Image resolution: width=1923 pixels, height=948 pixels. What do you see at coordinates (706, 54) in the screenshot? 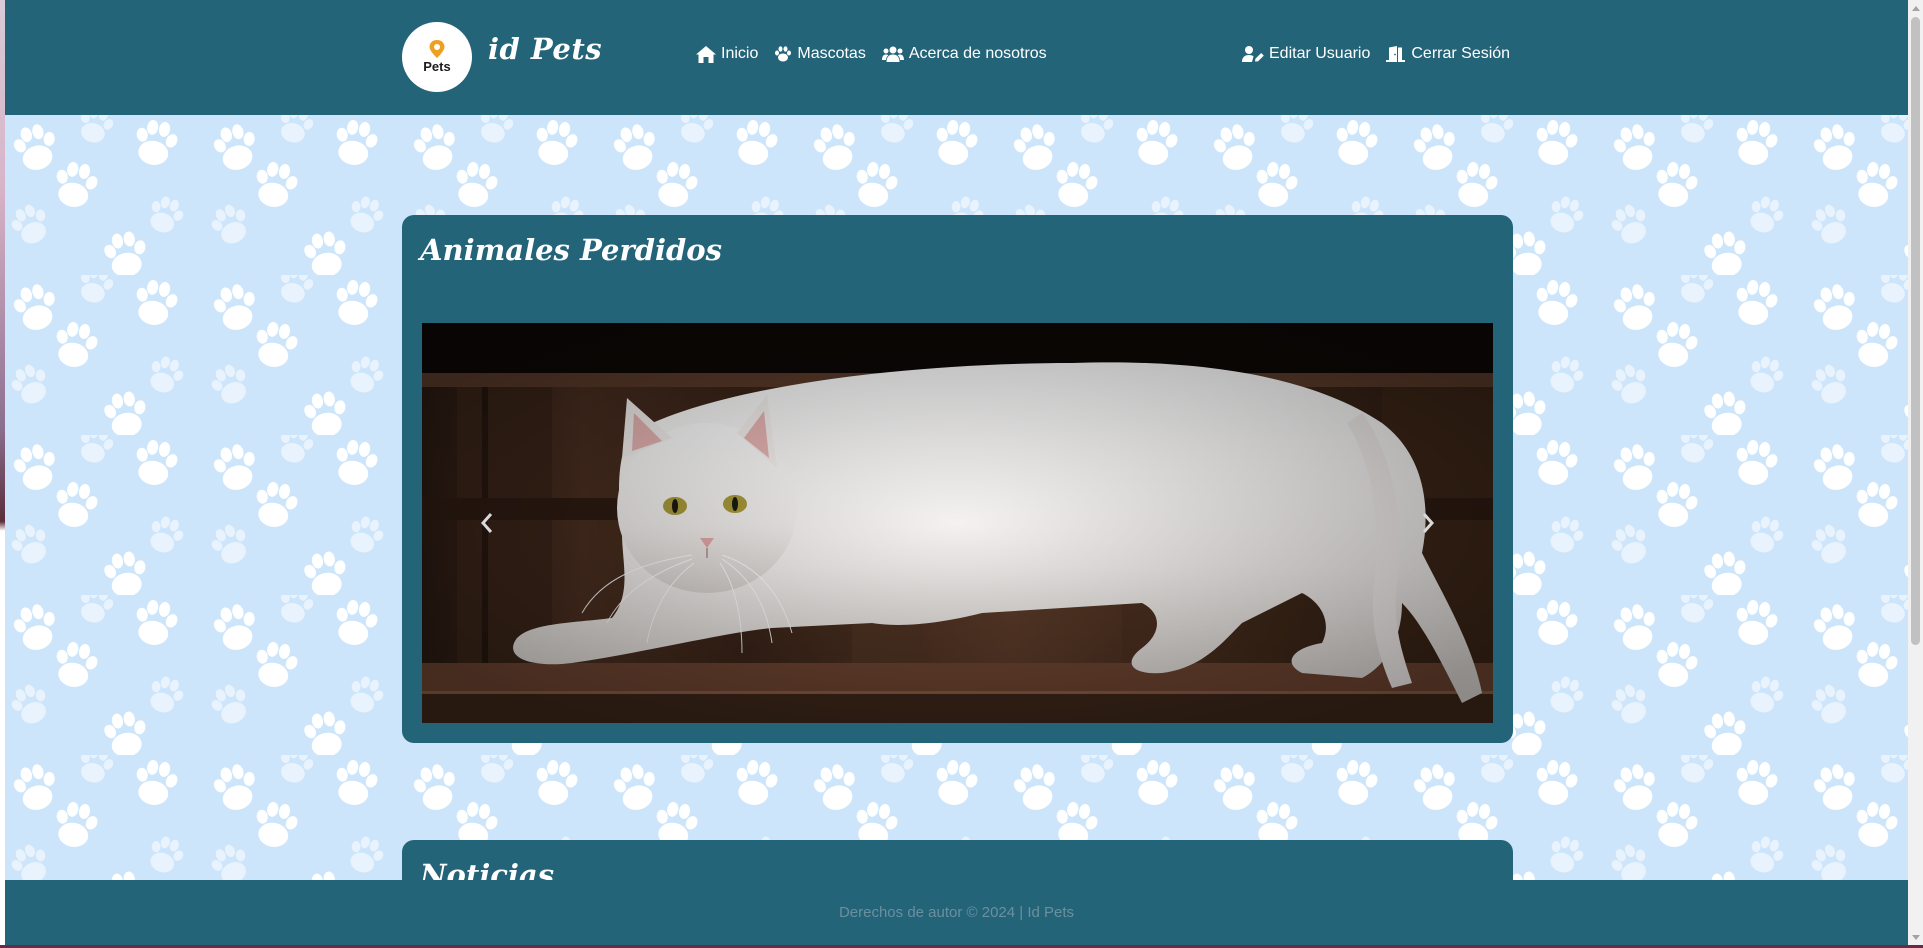
I see `home-icon` at bounding box center [706, 54].